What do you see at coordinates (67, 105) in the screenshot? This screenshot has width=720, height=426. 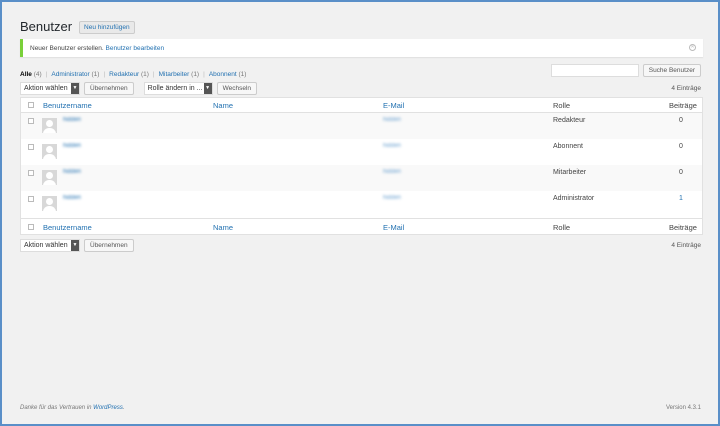 I see `col-username: Benutzername` at bounding box center [67, 105].